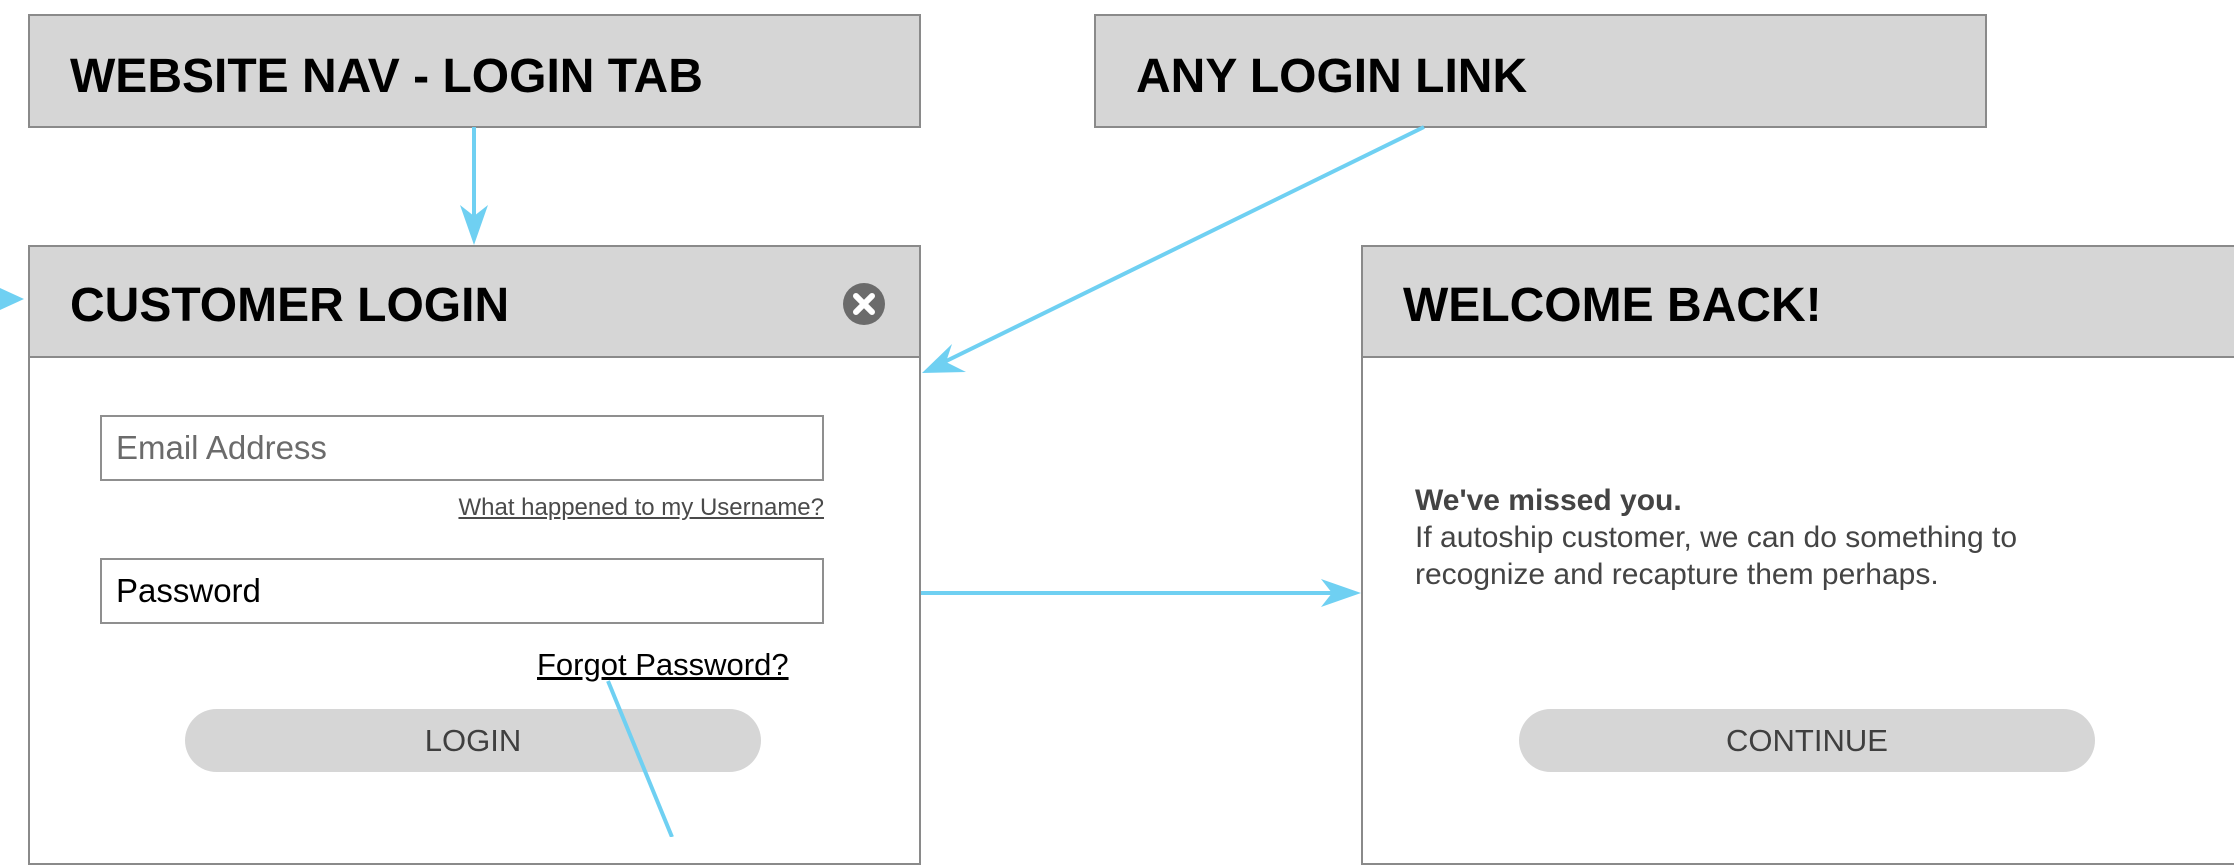 The height and width of the screenshot is (865, 2234). What do you see at coordinates (641, 508) in the screenshot?
I see `username-help-link: What happened to my Username?` at bounding box center [641, 508].